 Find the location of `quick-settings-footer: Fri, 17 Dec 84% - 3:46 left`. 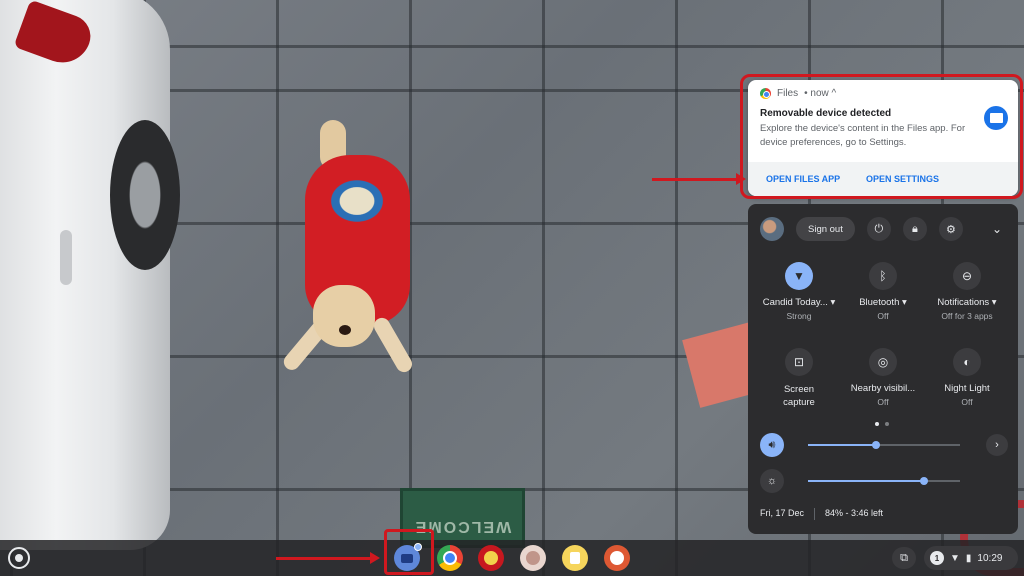

quick-settings-footer: Fri, 17 Dec 84% - 3:46 left is located at coordinates (821, 514).